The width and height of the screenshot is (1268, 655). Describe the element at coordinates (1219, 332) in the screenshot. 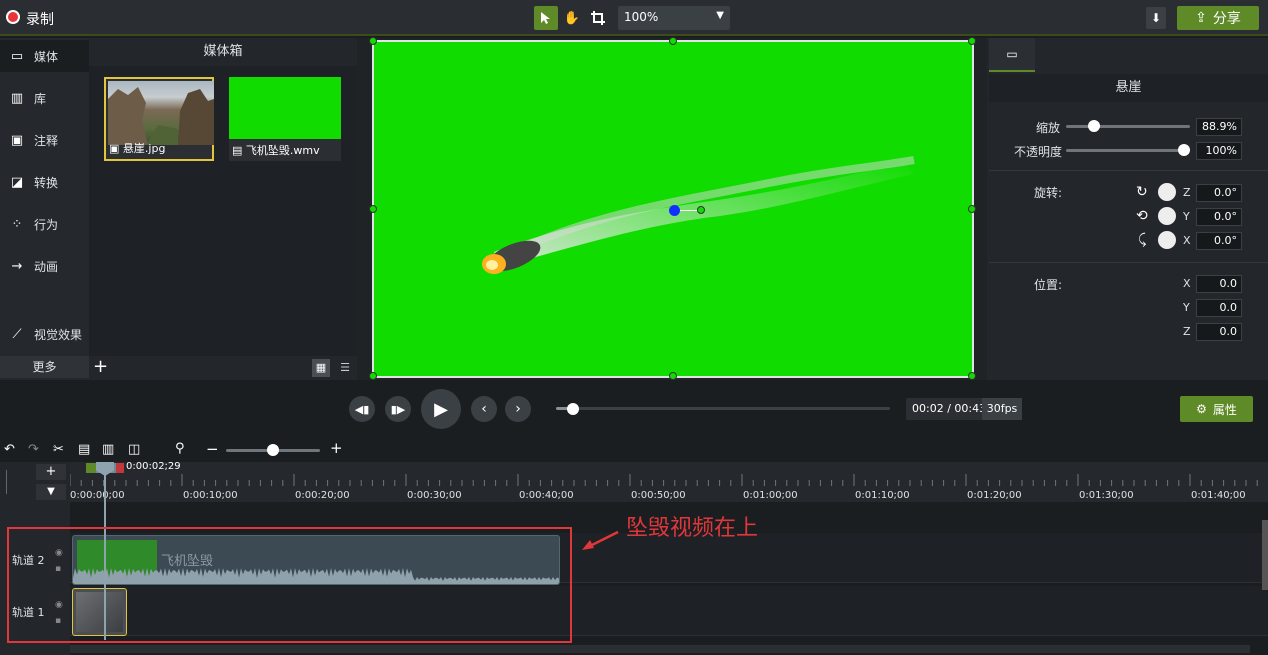

I see `position-z-value: 0.0` at that location.